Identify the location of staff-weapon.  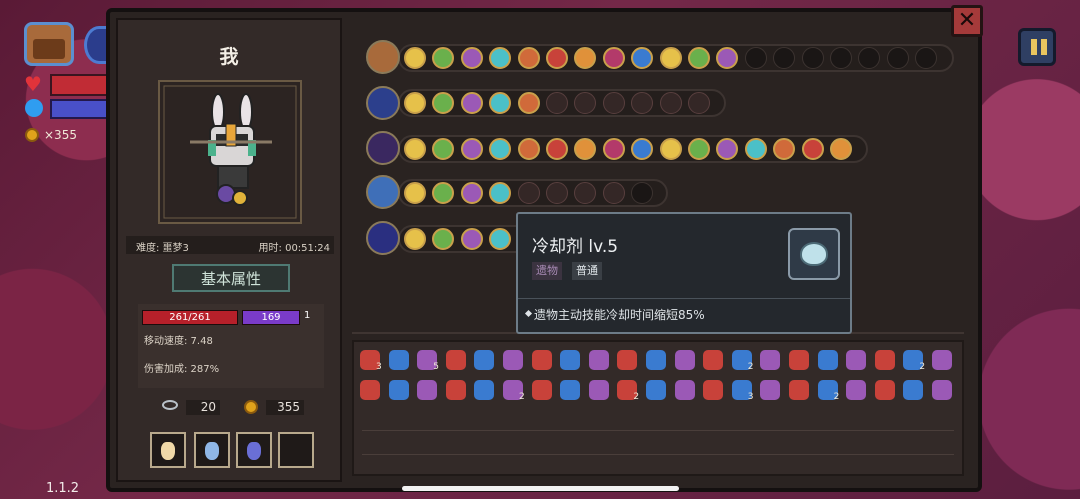
(383, 148).